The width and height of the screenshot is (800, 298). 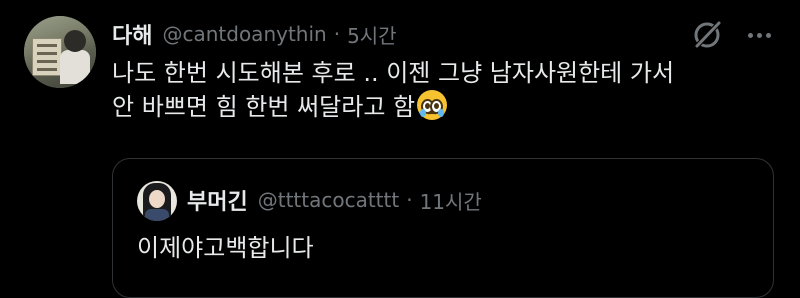 I want to click on quoted-avatar, so click(x=157, y=201).